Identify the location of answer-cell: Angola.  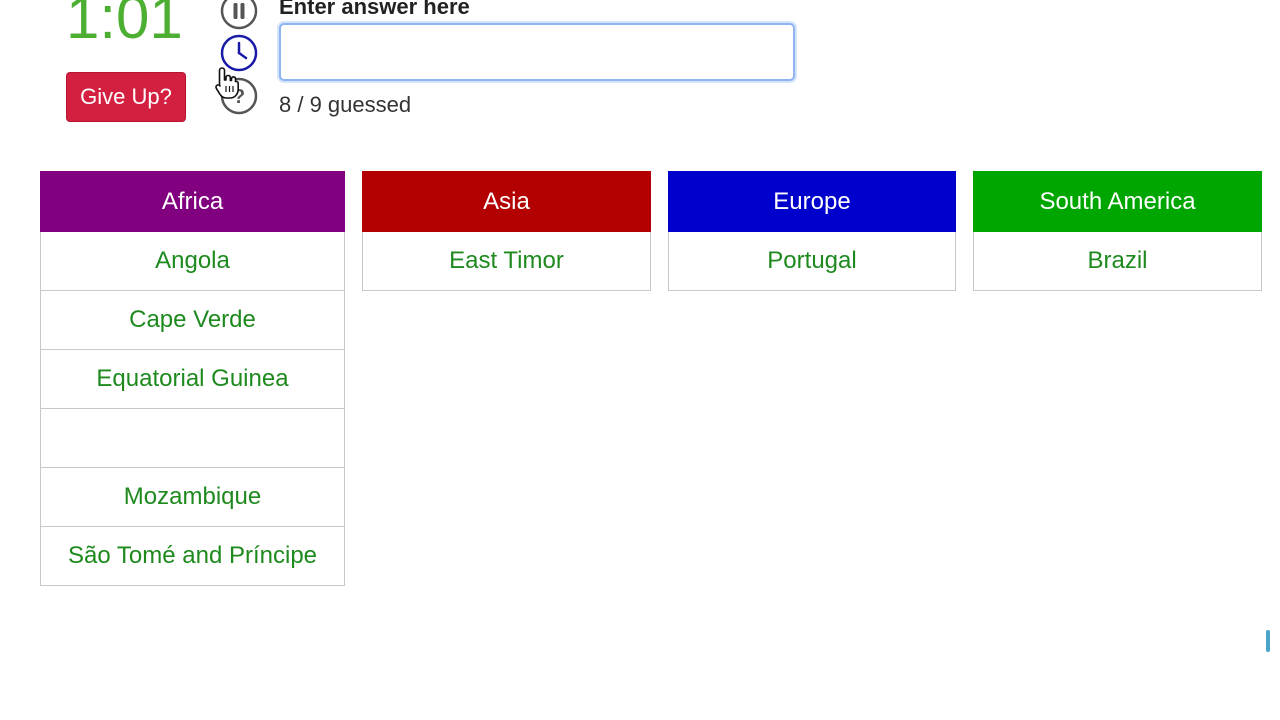
(192, 261).